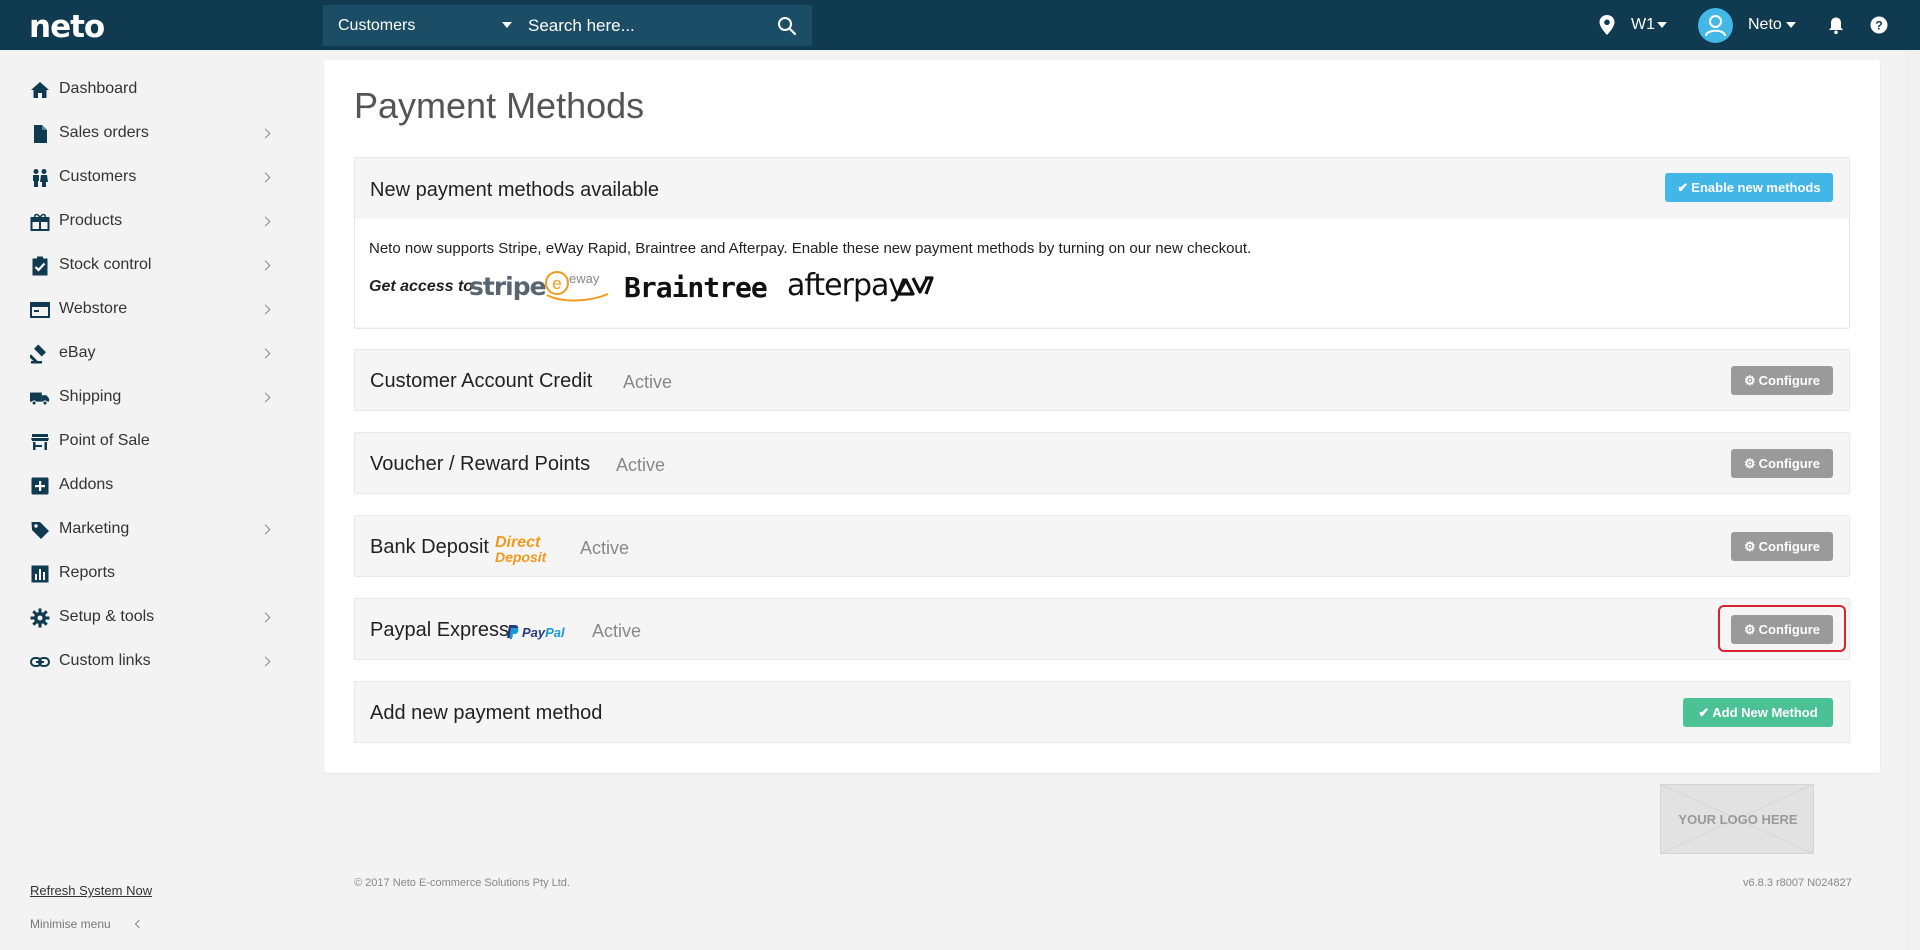  Describe the element at coordinates (521, 557) in the screenshot. I see `direct-deposit-logo-line2: Deposit` at that location.